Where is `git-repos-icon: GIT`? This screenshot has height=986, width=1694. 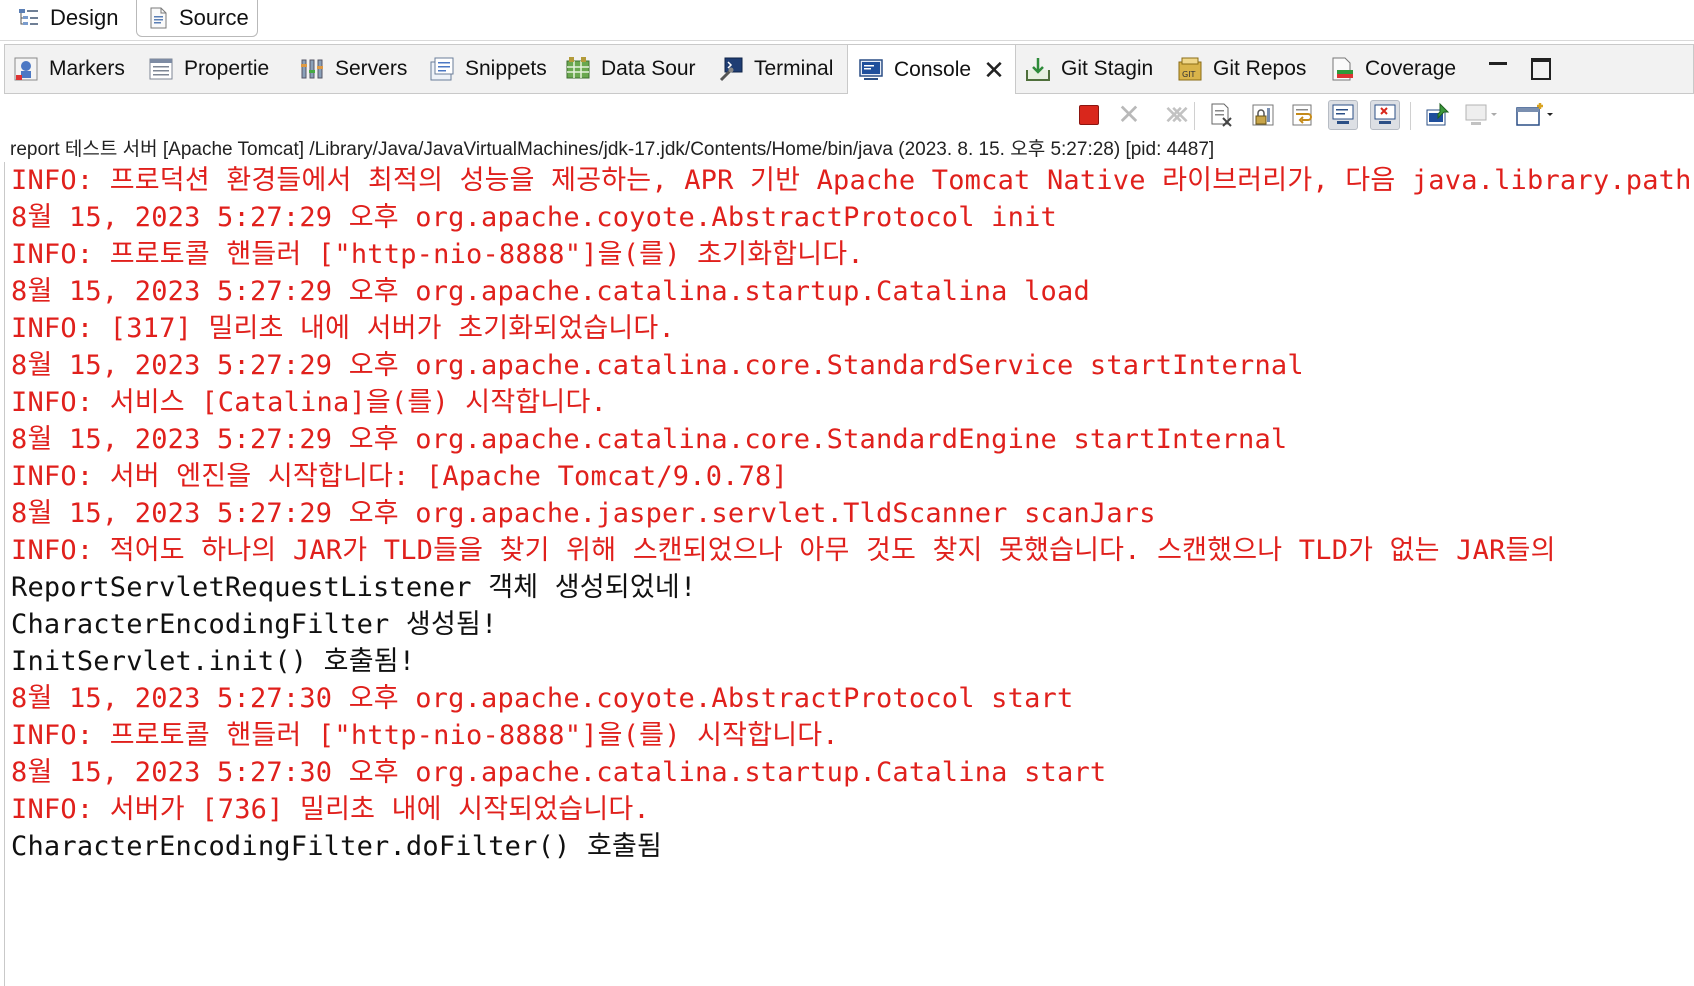
git-repos-icon: GIT is located at coordinates (1190, 69).